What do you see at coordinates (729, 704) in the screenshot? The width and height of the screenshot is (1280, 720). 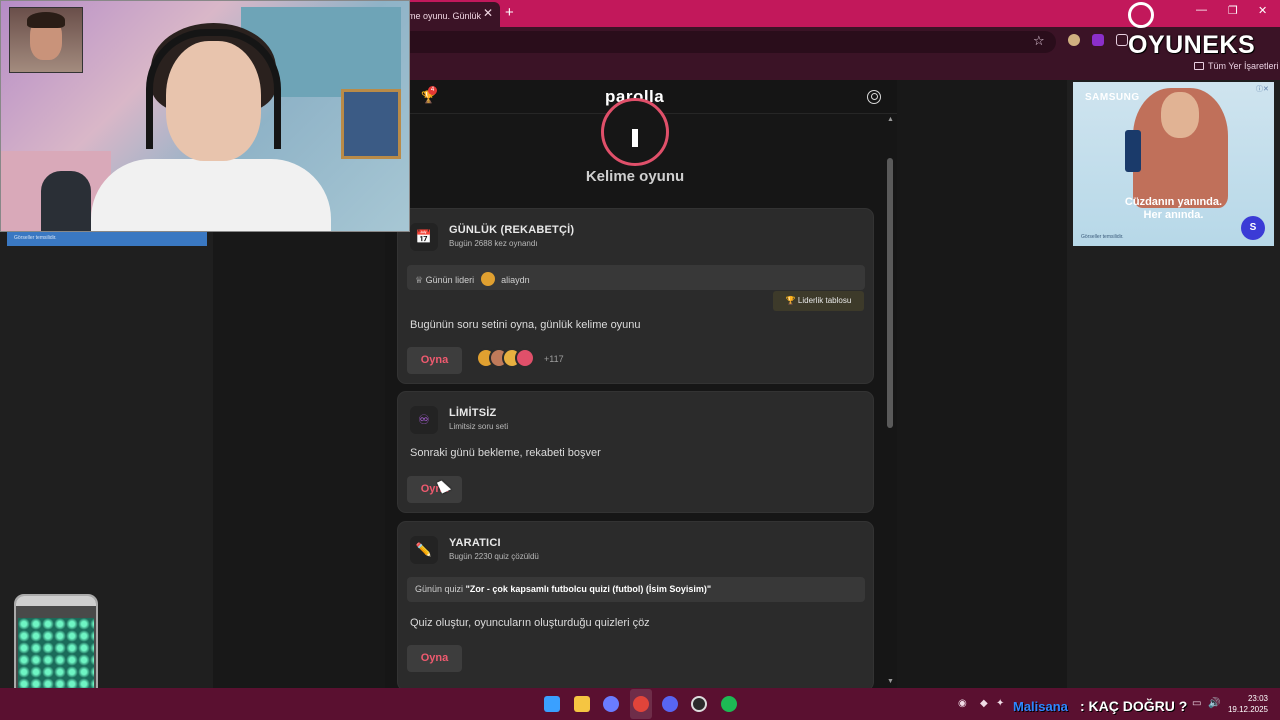 I see `spotify-icon` at bounding box center [729, 704].